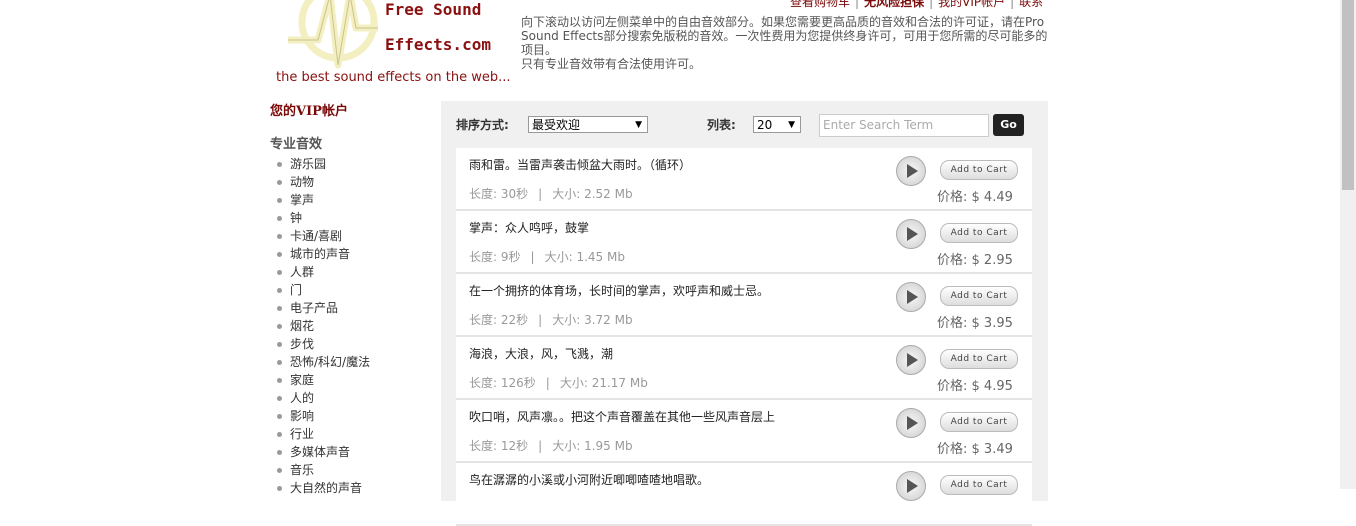 Image resolution: width=1356 pixels, height=526 pixels. I want to click on size-value: 3.72 Mb, so click(608, 320).